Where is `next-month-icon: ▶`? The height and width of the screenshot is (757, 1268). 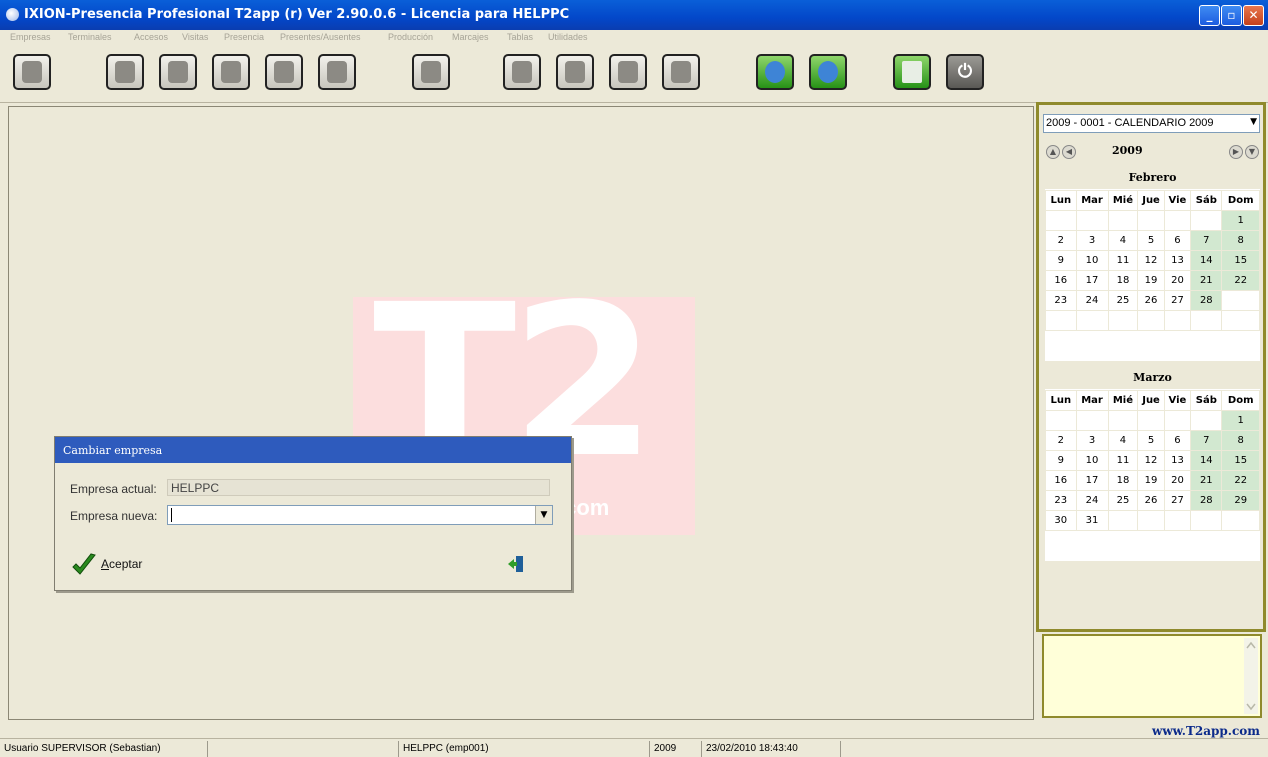 next-month-icon: ▶ is located at coordinates (1236, 152).